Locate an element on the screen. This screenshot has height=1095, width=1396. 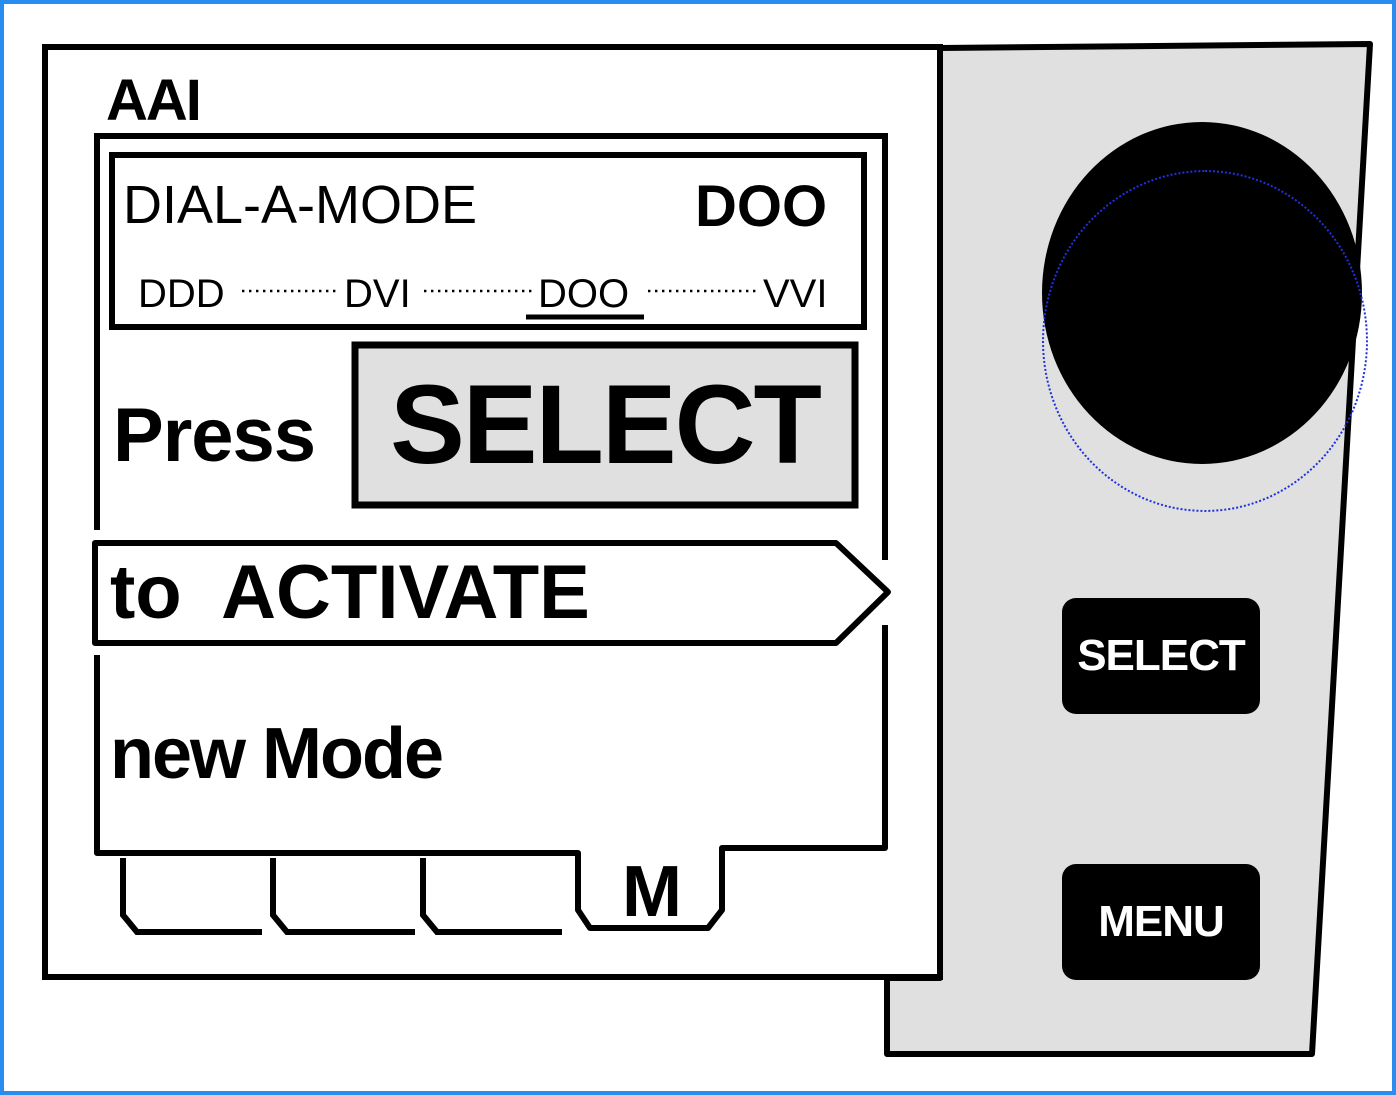
soft-key-tab-menu-label: M is located at coordinates (652, 892).